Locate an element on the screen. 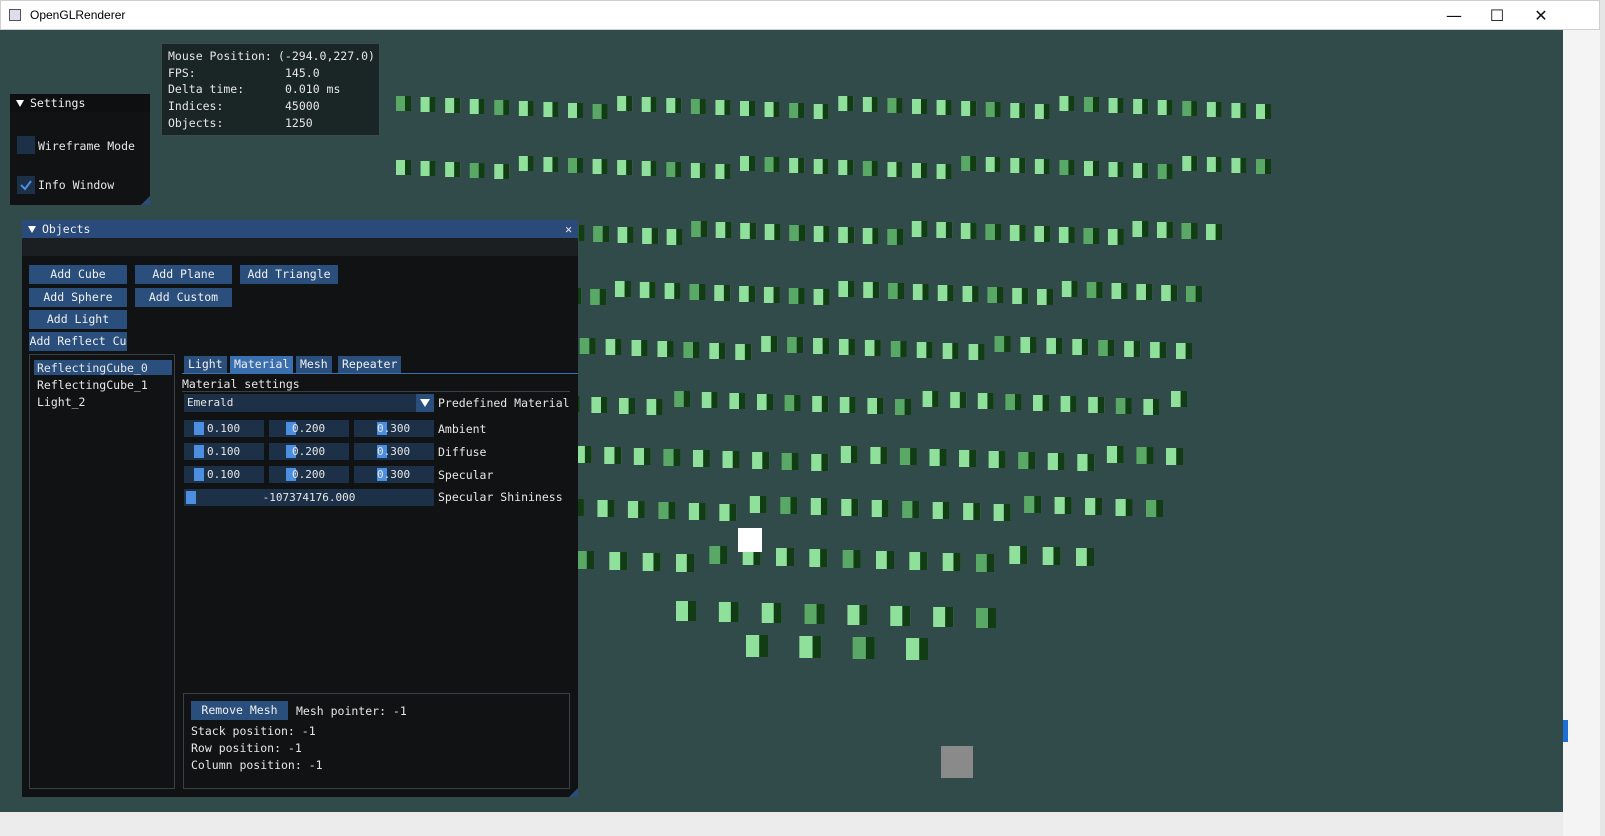 This screenshot has height=836, width=1605. specular-b-slider: 0.300 is located at coordinates (394, 474).